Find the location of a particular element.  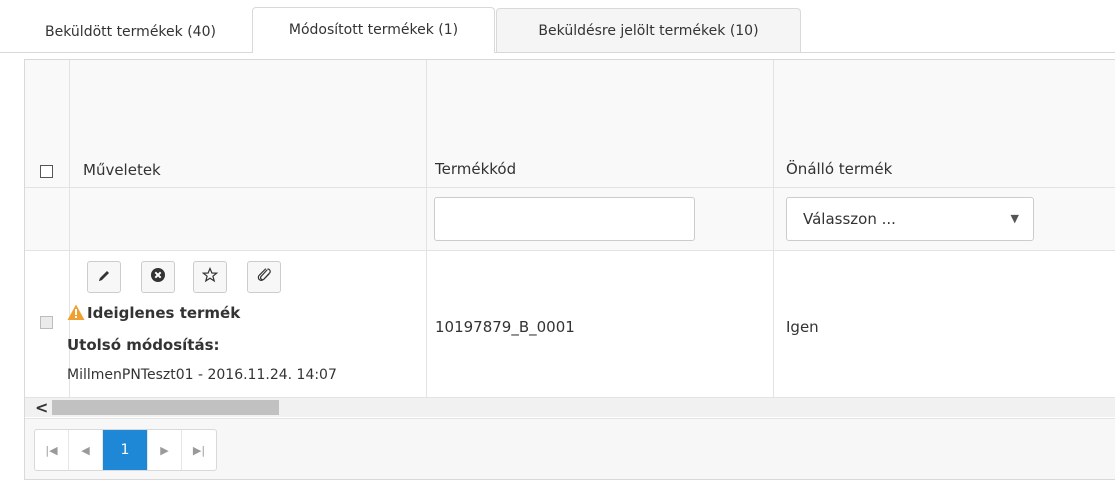

edit-button is located at coordinates (104, 277).